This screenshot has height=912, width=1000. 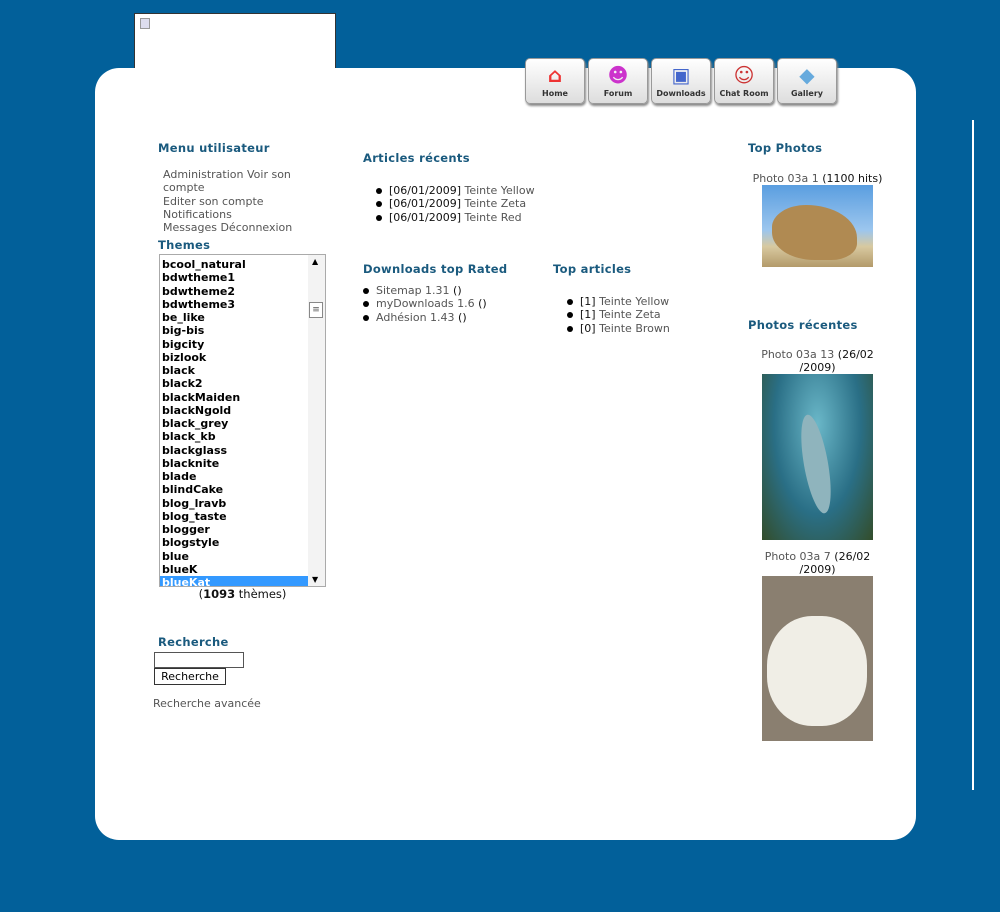 I want to click on theme-option: blade, so click(x=234, y=476).